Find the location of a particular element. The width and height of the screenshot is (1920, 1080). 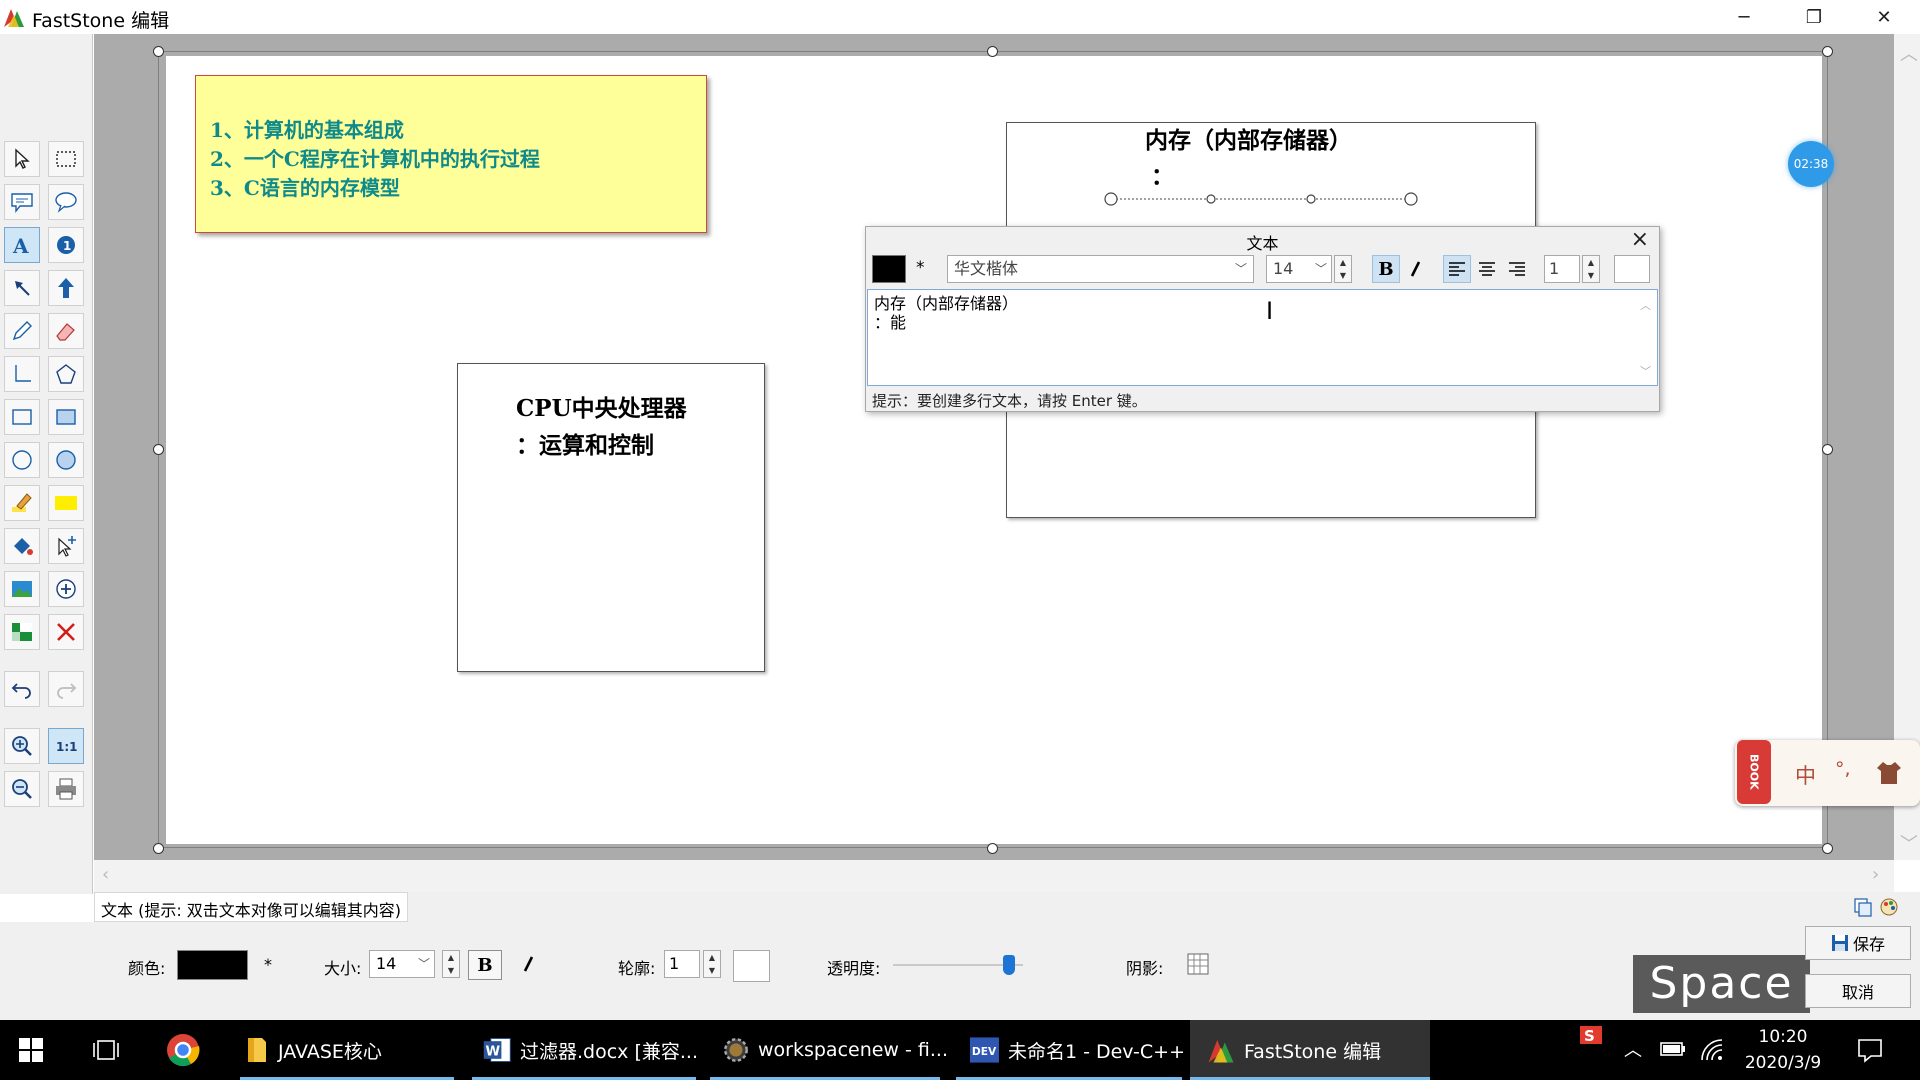

minimize-button: ─ is located at coordinates (1744, 17).